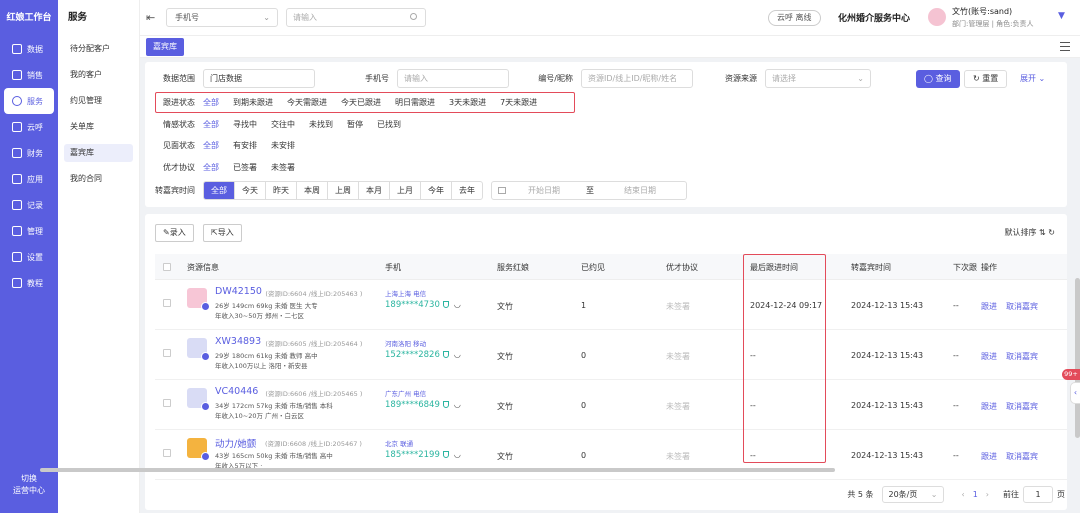 The image size is (1080, 513). I want to click on nav-item-2: 服务, so click(29, 101).